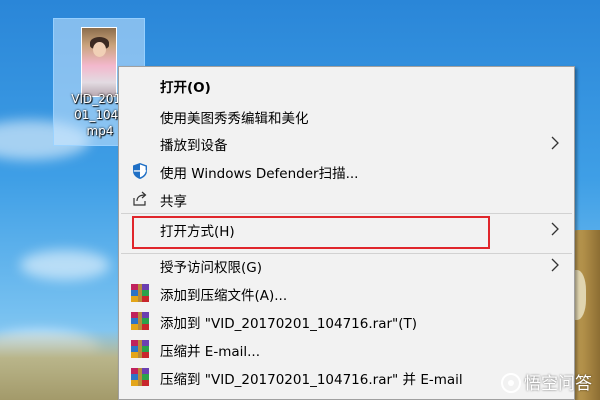 The height and width of the screenshot is (400, 600). Describe the element at coordinates (140, 171) in the screenshot. I see `windows-defender-shield-icon` at that location.